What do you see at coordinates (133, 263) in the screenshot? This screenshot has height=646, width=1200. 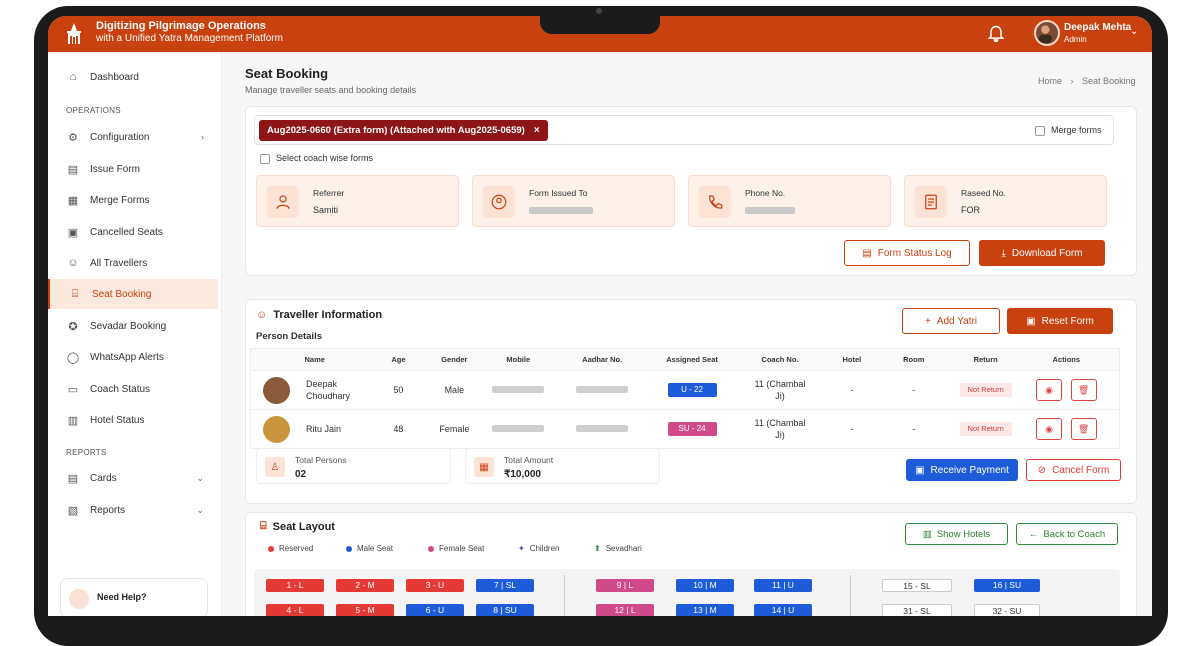 I see `sidebar-item-all-travellers: ☺ All Travellers` at bounding box center [133, 263].